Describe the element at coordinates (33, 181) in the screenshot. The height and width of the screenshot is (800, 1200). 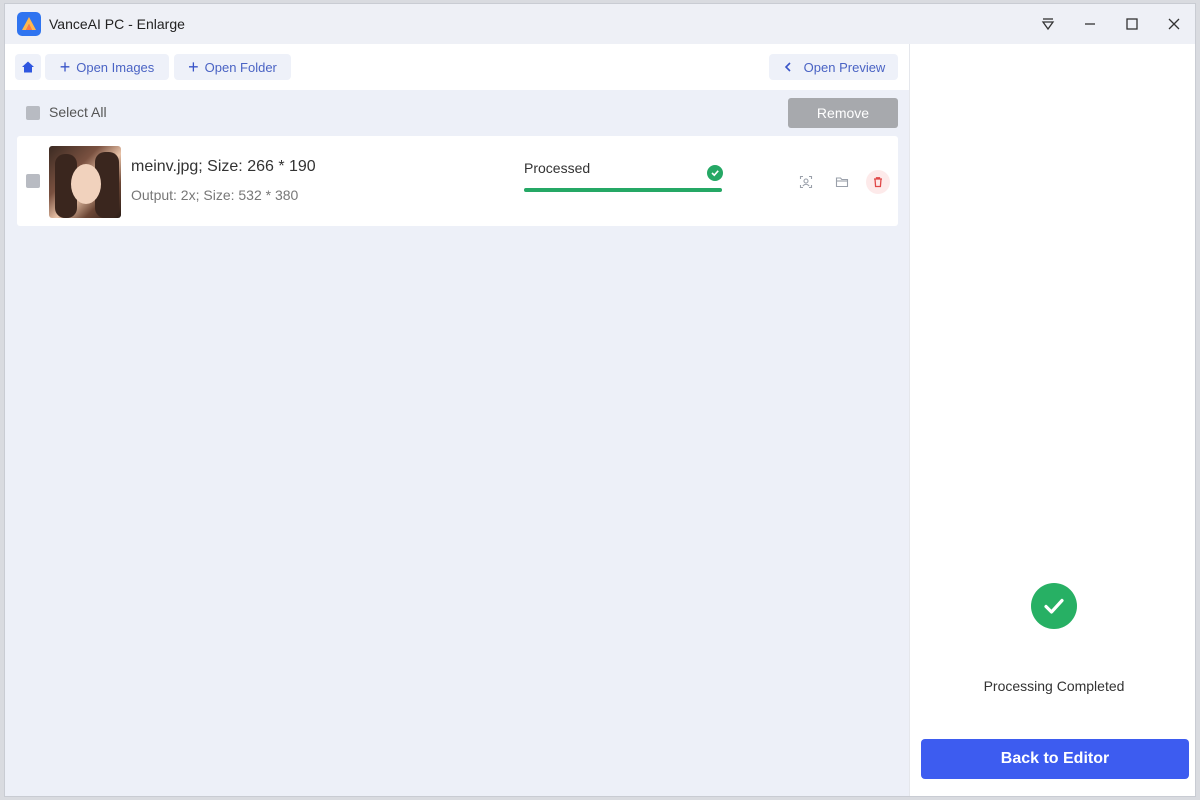
I see `item-checkbox` at that location.